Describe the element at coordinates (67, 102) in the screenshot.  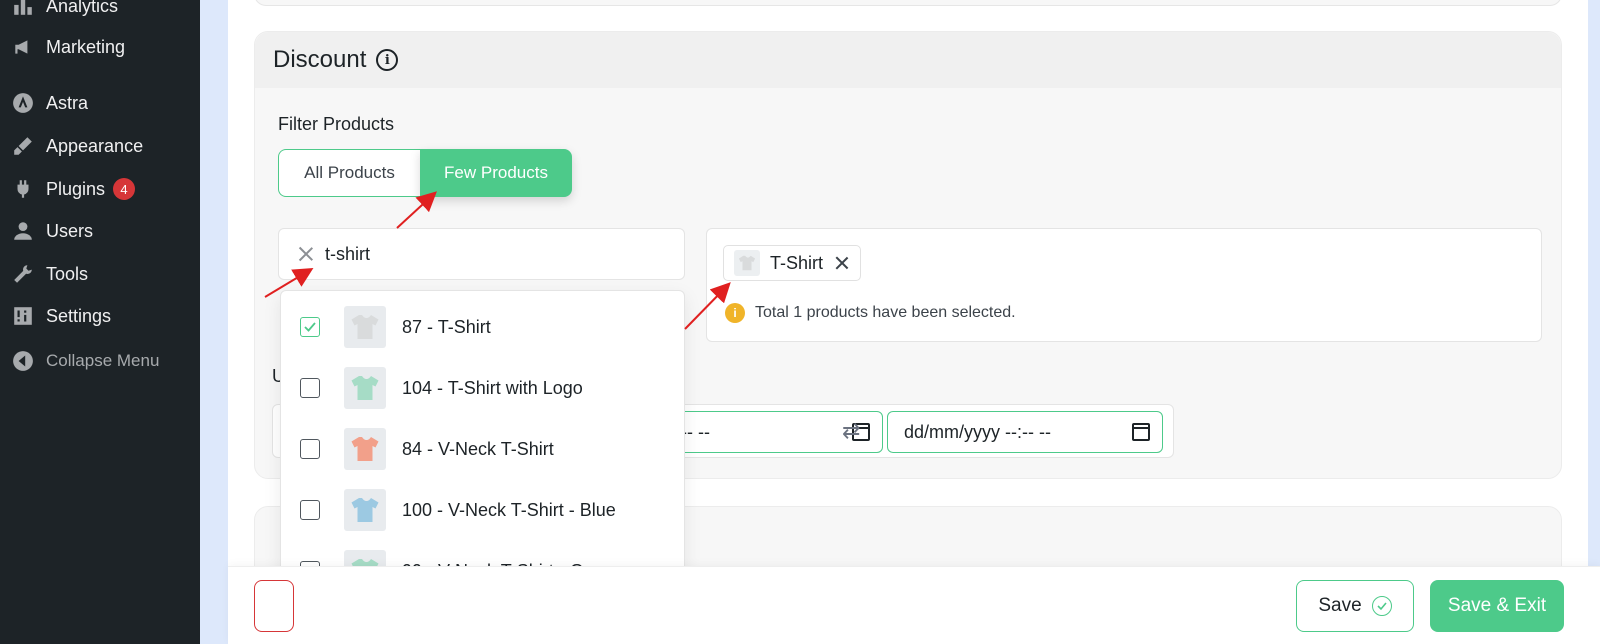
I see `sidebar-item-label: Astra` at that location.